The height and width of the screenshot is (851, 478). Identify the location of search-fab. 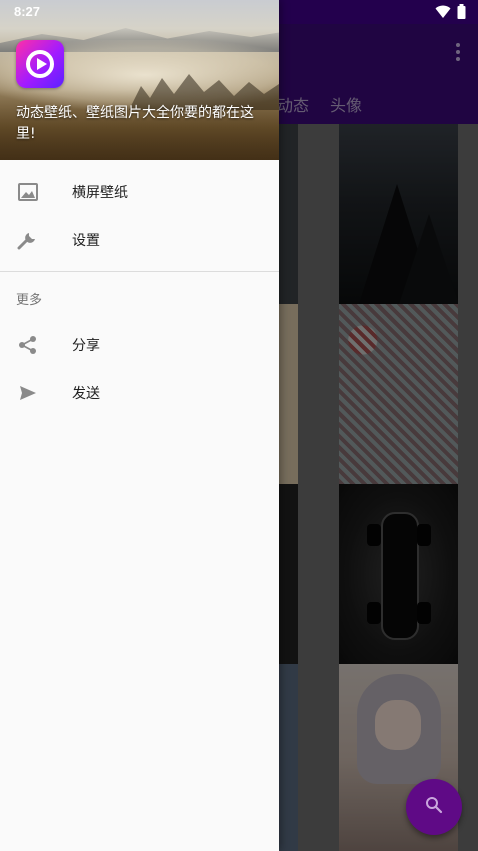
(434, 807).